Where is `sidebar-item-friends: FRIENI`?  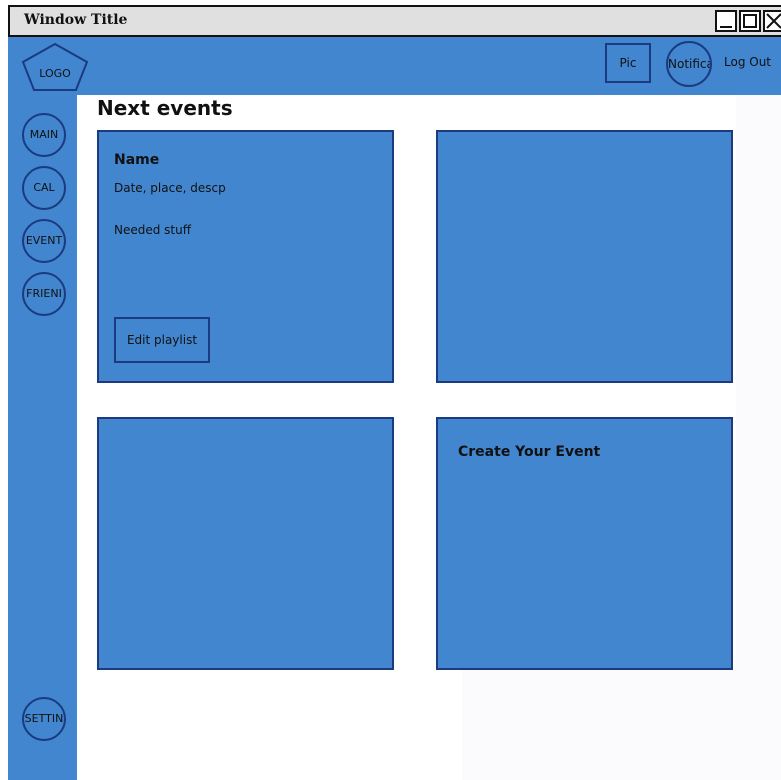
sidebar-item-friends: FRIENI is located at coordinates (44, 294).